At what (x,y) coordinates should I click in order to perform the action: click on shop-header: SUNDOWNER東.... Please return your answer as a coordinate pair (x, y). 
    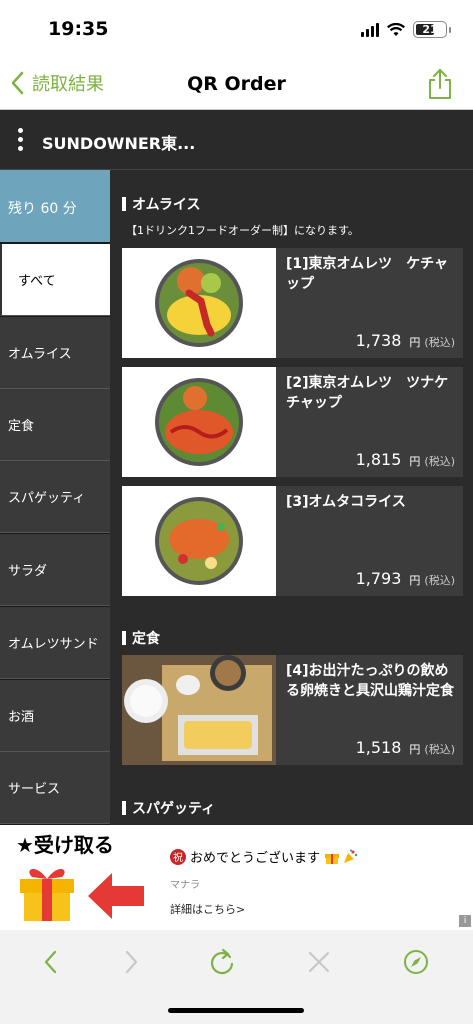
    Looking at the image, I should click on (236, 140).